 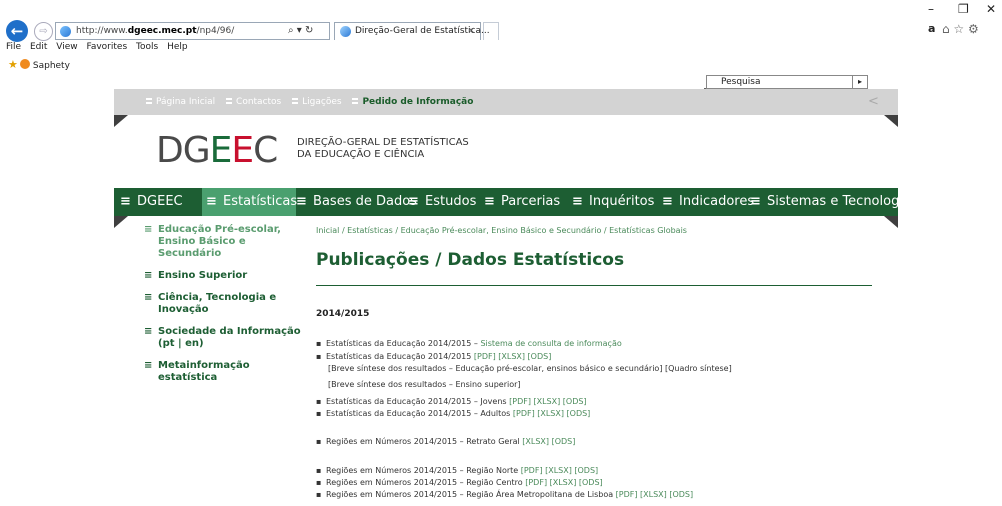 What do you see at coordinates (317, 102) in the screenshot?
I see `toplink-links: Ligações` at bounding box center [317, 102].